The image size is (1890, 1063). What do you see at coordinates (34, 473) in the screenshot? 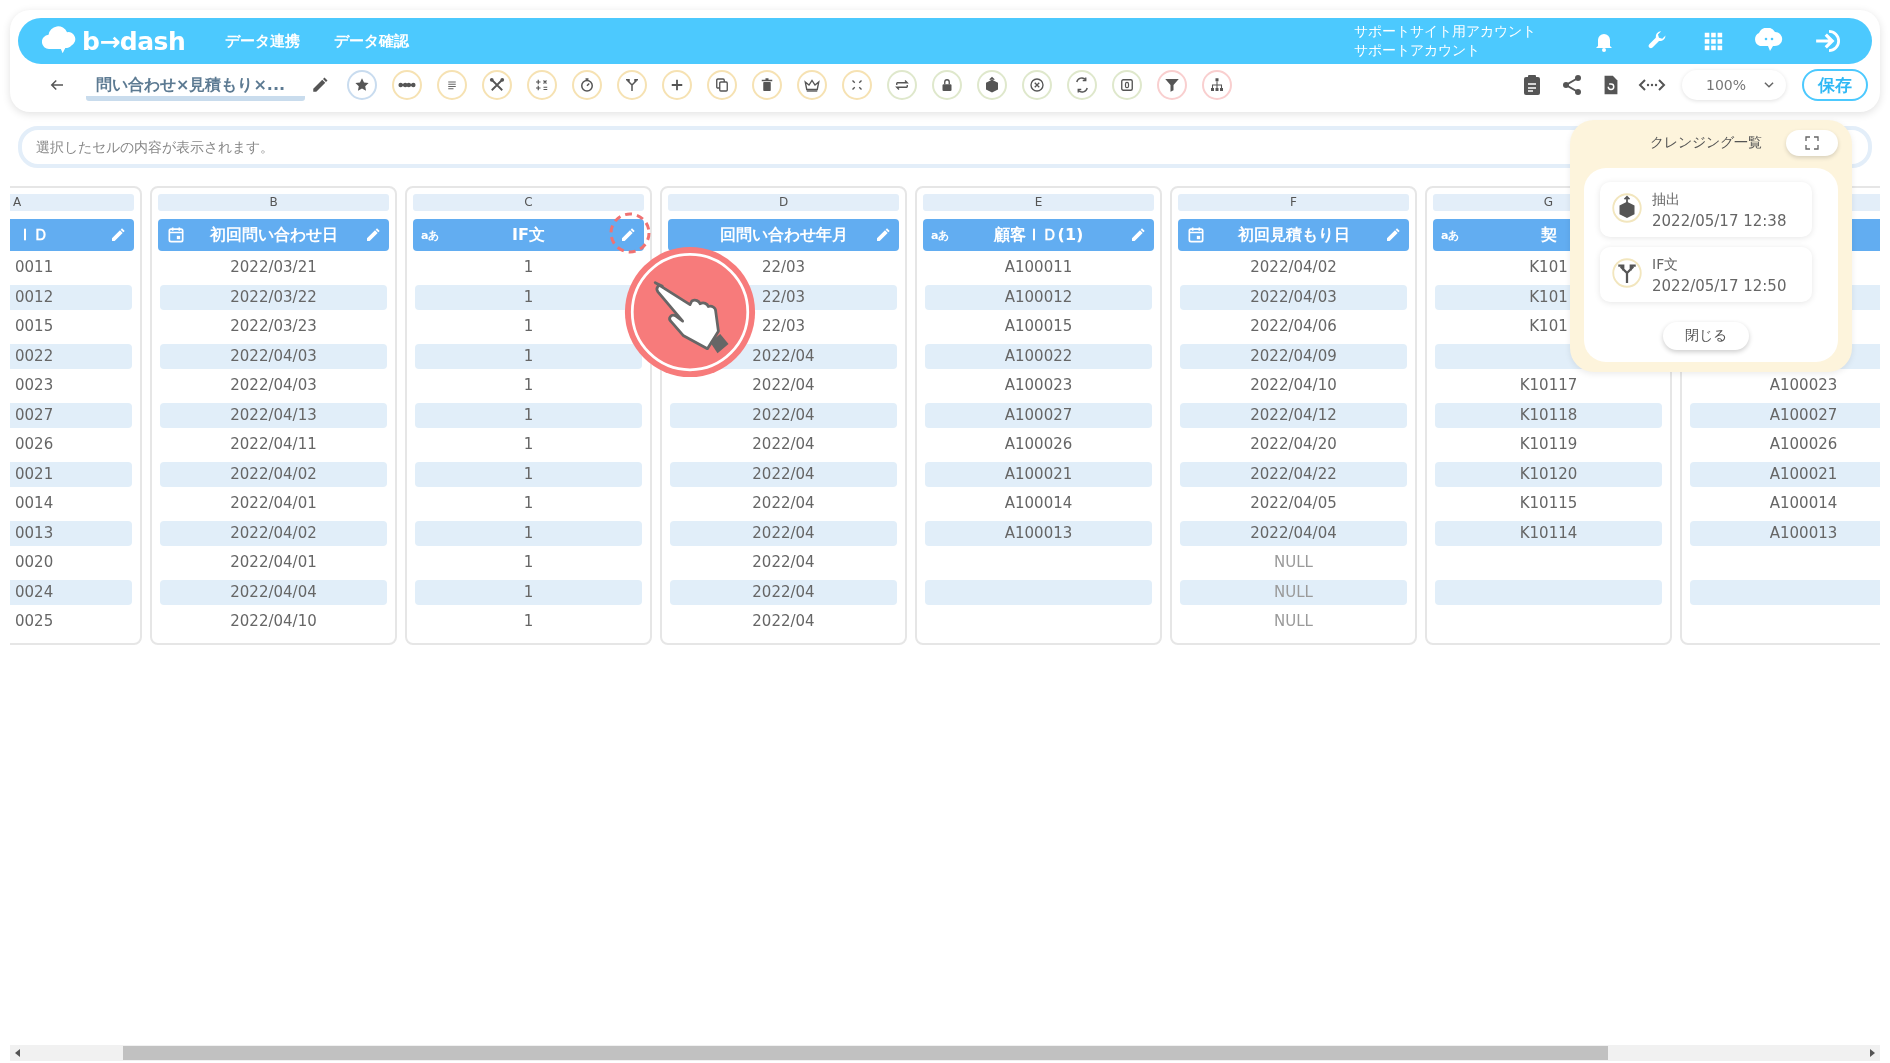
I see `table-cell: 0021` at bounding box center [34, 473].